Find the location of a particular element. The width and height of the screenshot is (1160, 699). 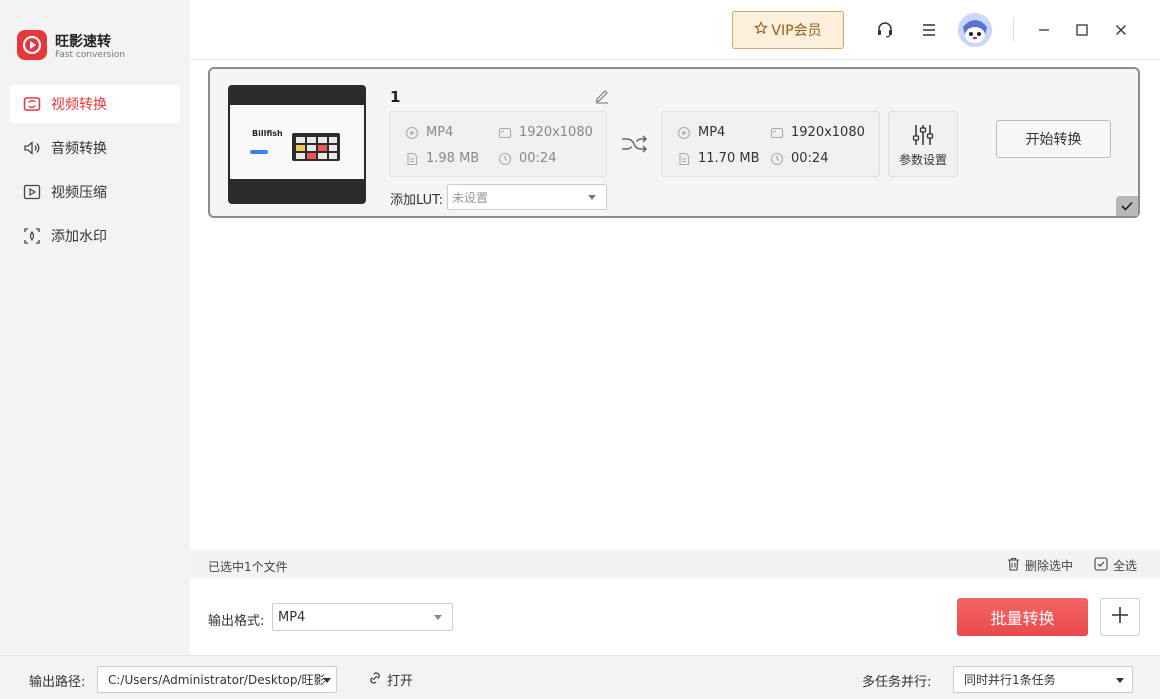

lut-label: 添加LUT: is located at coordinates (417, 200).